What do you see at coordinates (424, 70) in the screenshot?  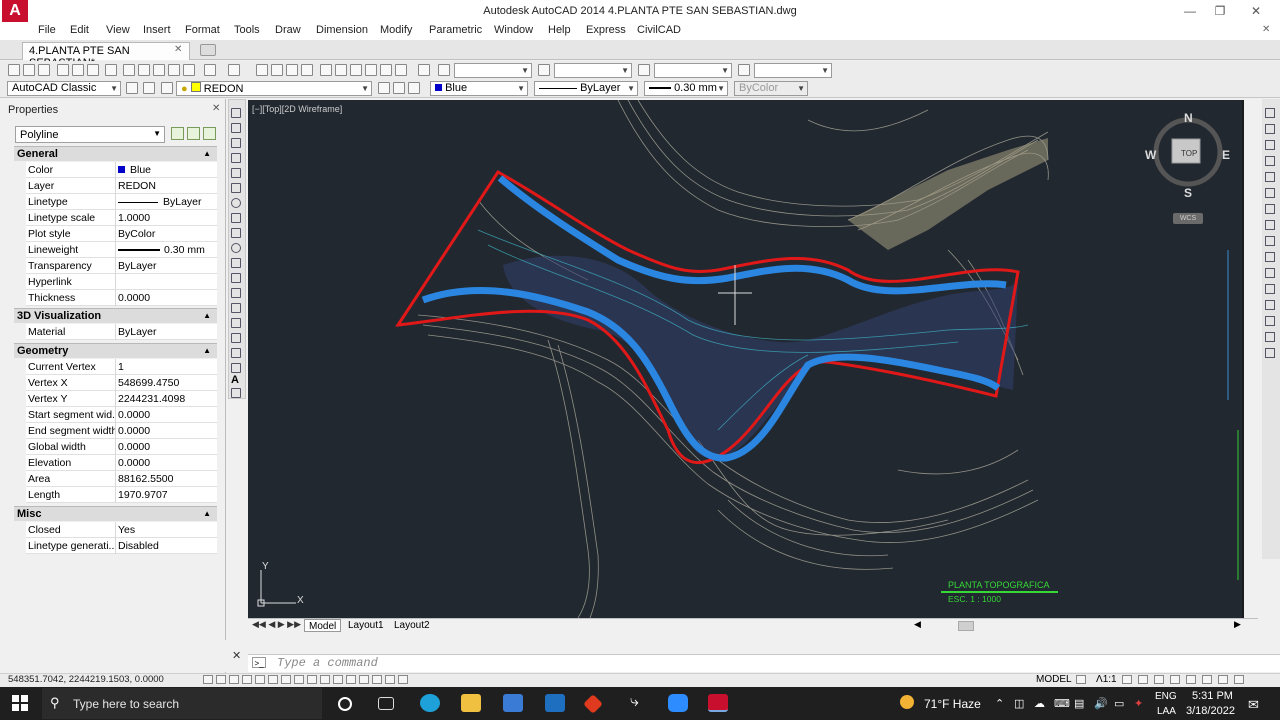 I see `help-icon` at bounding box center [424, 70].